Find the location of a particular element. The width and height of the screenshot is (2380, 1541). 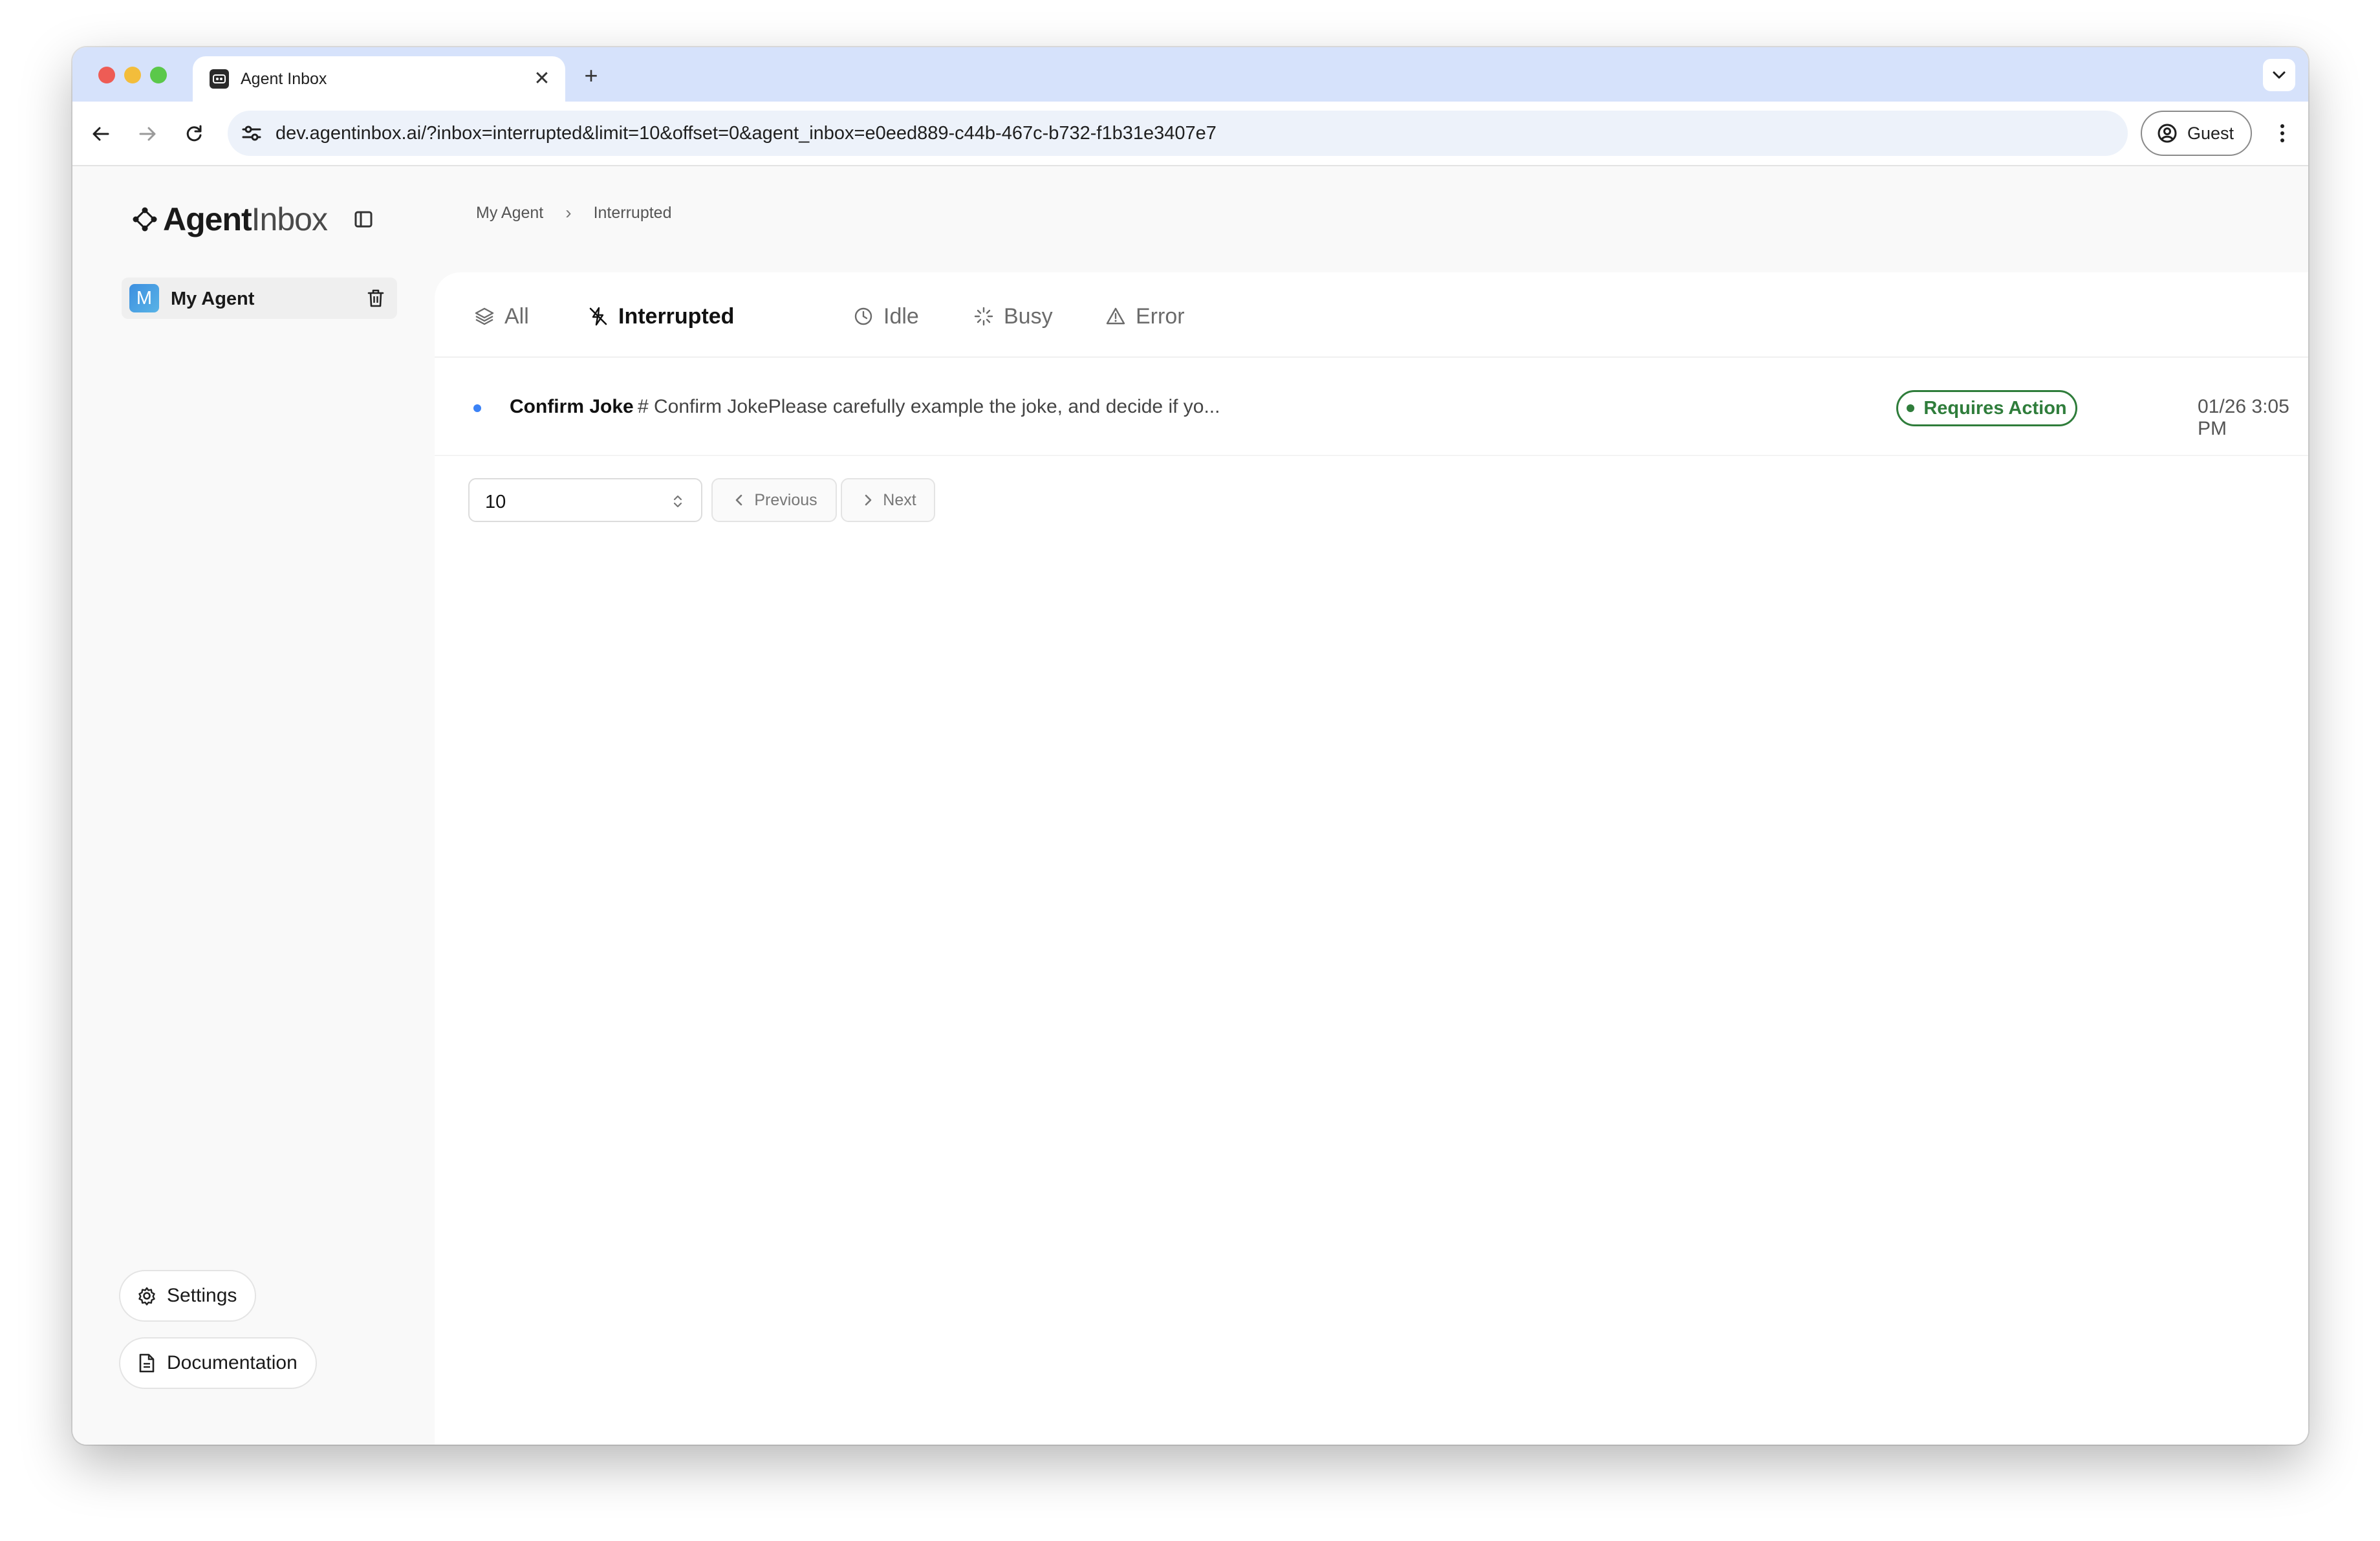

tab-error: Error is located at coordinates (1145, 316).